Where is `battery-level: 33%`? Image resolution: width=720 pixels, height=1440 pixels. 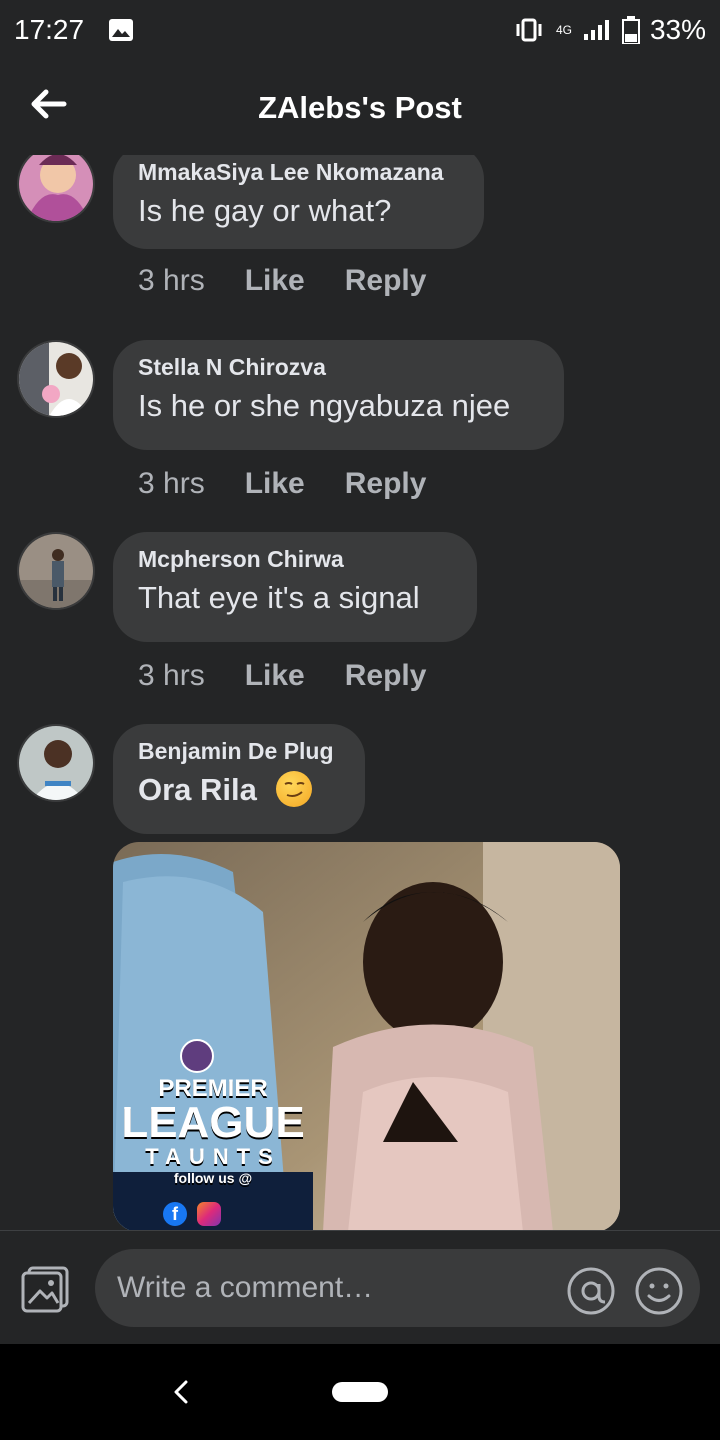 battery-level: 33% is located at coordinates (677, 29).